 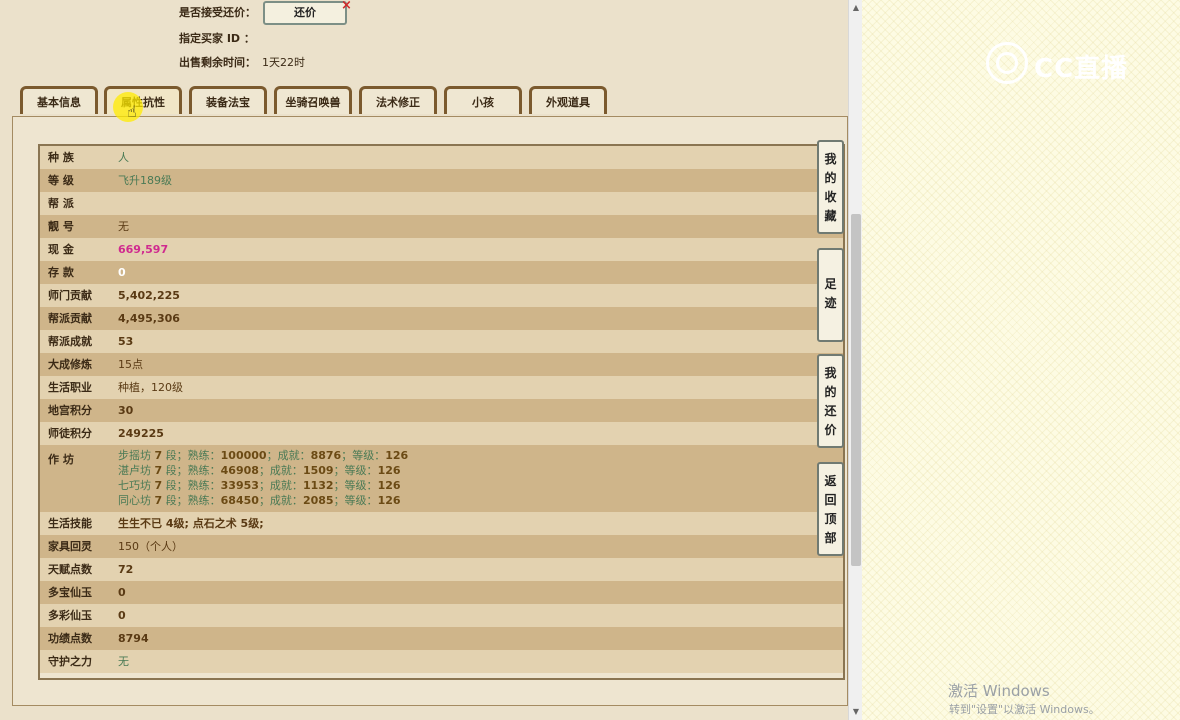 What do you see at coordinates (1024, 709) in the screenshot?
I see `activation-watermark-subtitle: 转到"设置"以激活 Windows。` at bounding box center [1024, 709].